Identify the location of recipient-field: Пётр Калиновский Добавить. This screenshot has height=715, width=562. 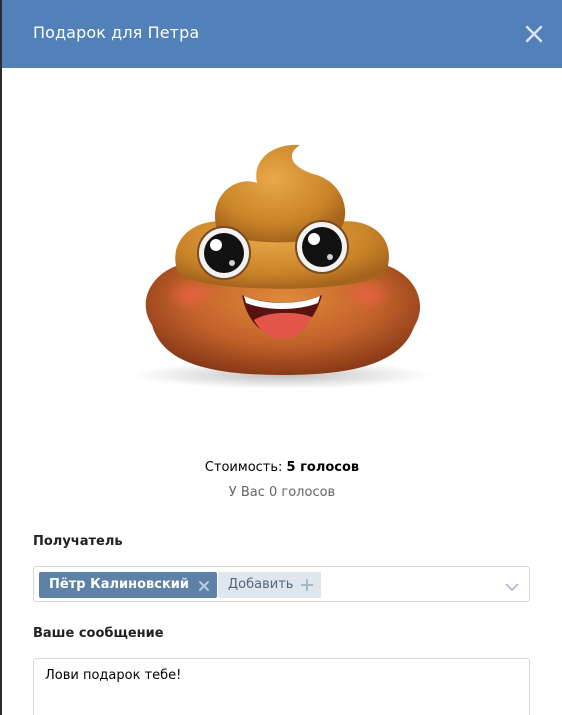
(281, 584).